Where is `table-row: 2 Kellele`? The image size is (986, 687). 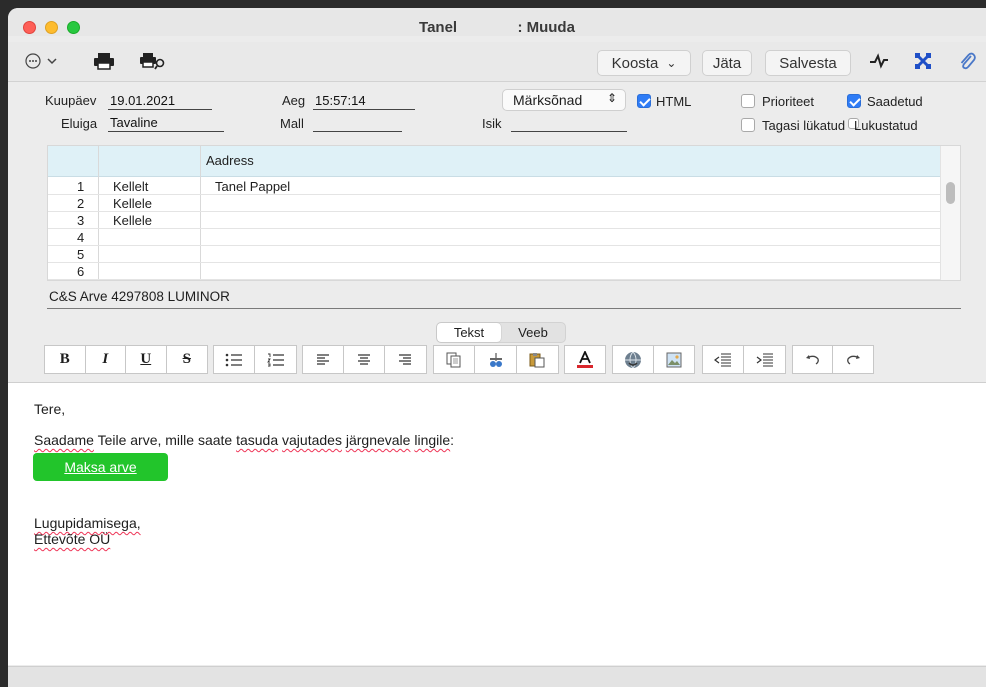
table-row: 2 Kellele is located at coordinates (494, 203).